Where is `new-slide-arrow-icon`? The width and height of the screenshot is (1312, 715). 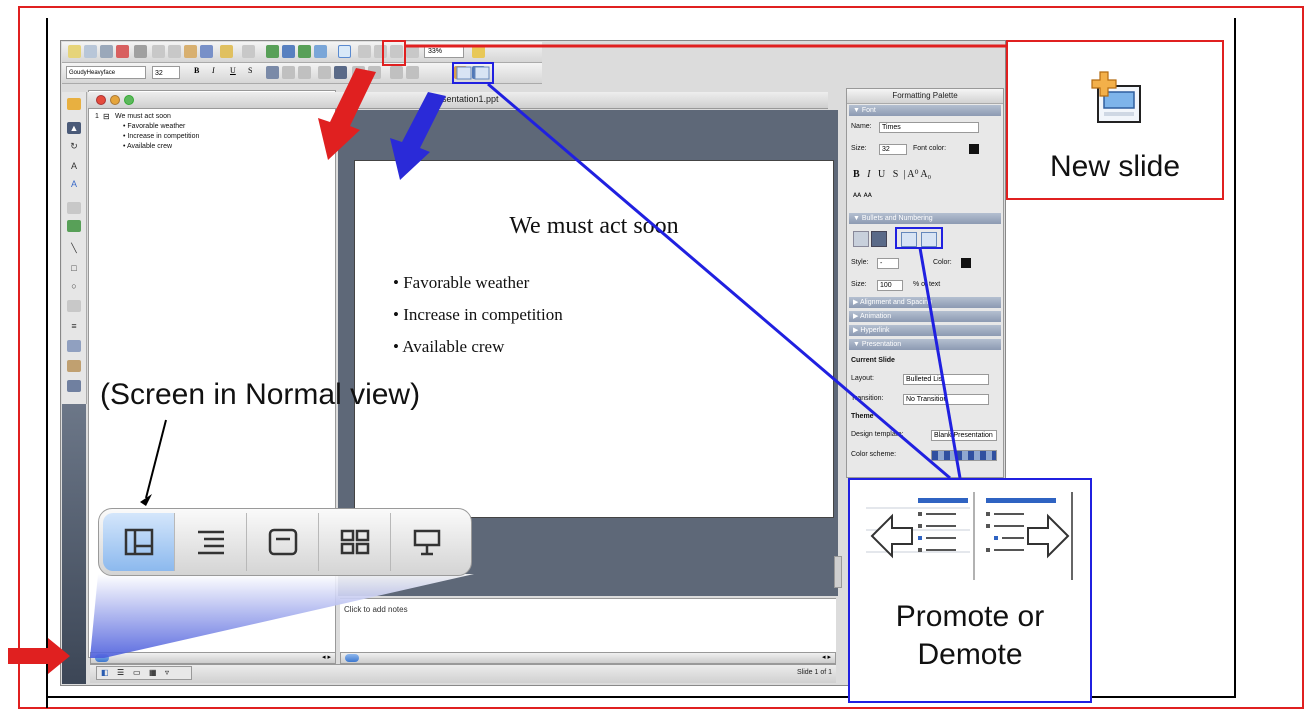 new-slide-arrow-icon is located at coordinates (347, 114).